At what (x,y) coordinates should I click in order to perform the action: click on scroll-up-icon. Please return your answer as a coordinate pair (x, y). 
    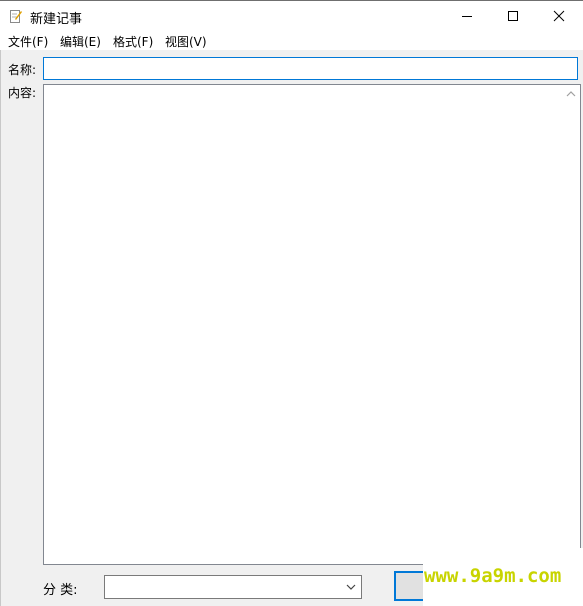
    Looking at the image, I should click on (571, 94).